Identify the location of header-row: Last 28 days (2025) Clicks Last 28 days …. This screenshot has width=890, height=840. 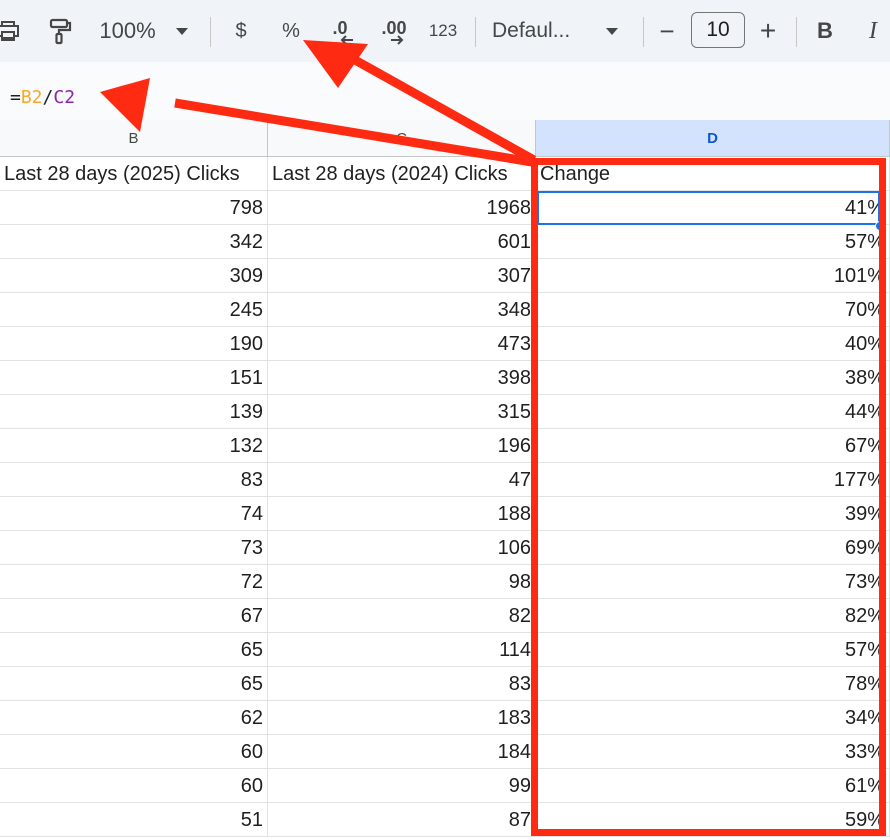
(445, 174).